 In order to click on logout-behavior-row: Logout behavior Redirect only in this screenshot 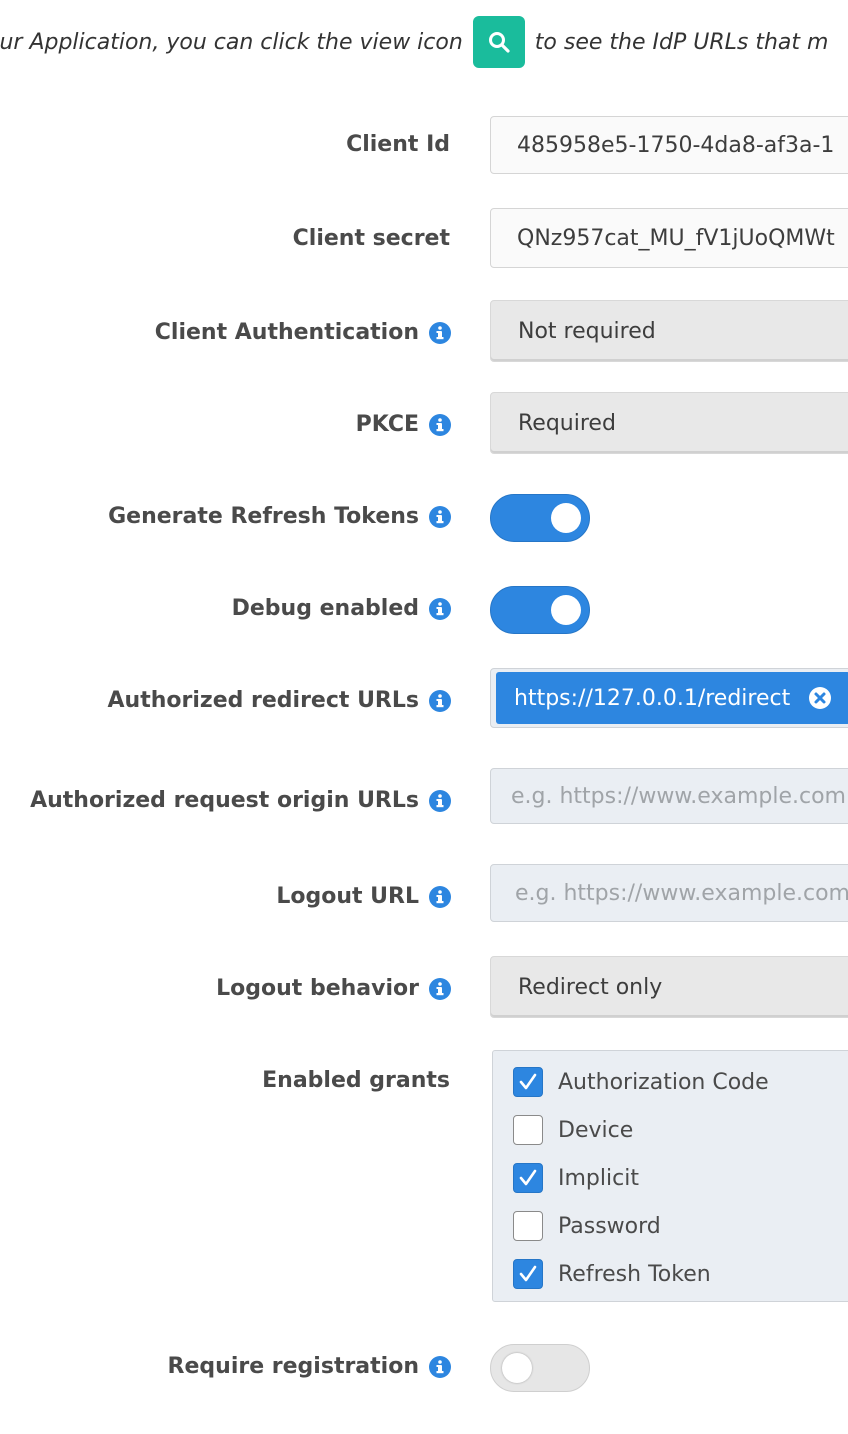, I will do `click(424, 987)`.